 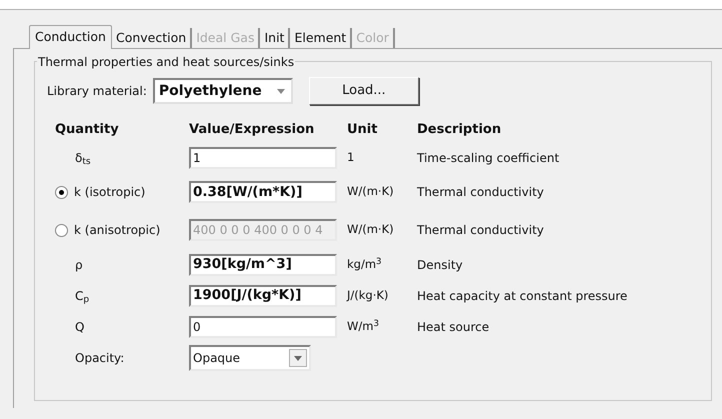 What do you see at coordinates (351, 157) in the screenshot?
I see `unit-label: 1` at bounding box center [351, 157].